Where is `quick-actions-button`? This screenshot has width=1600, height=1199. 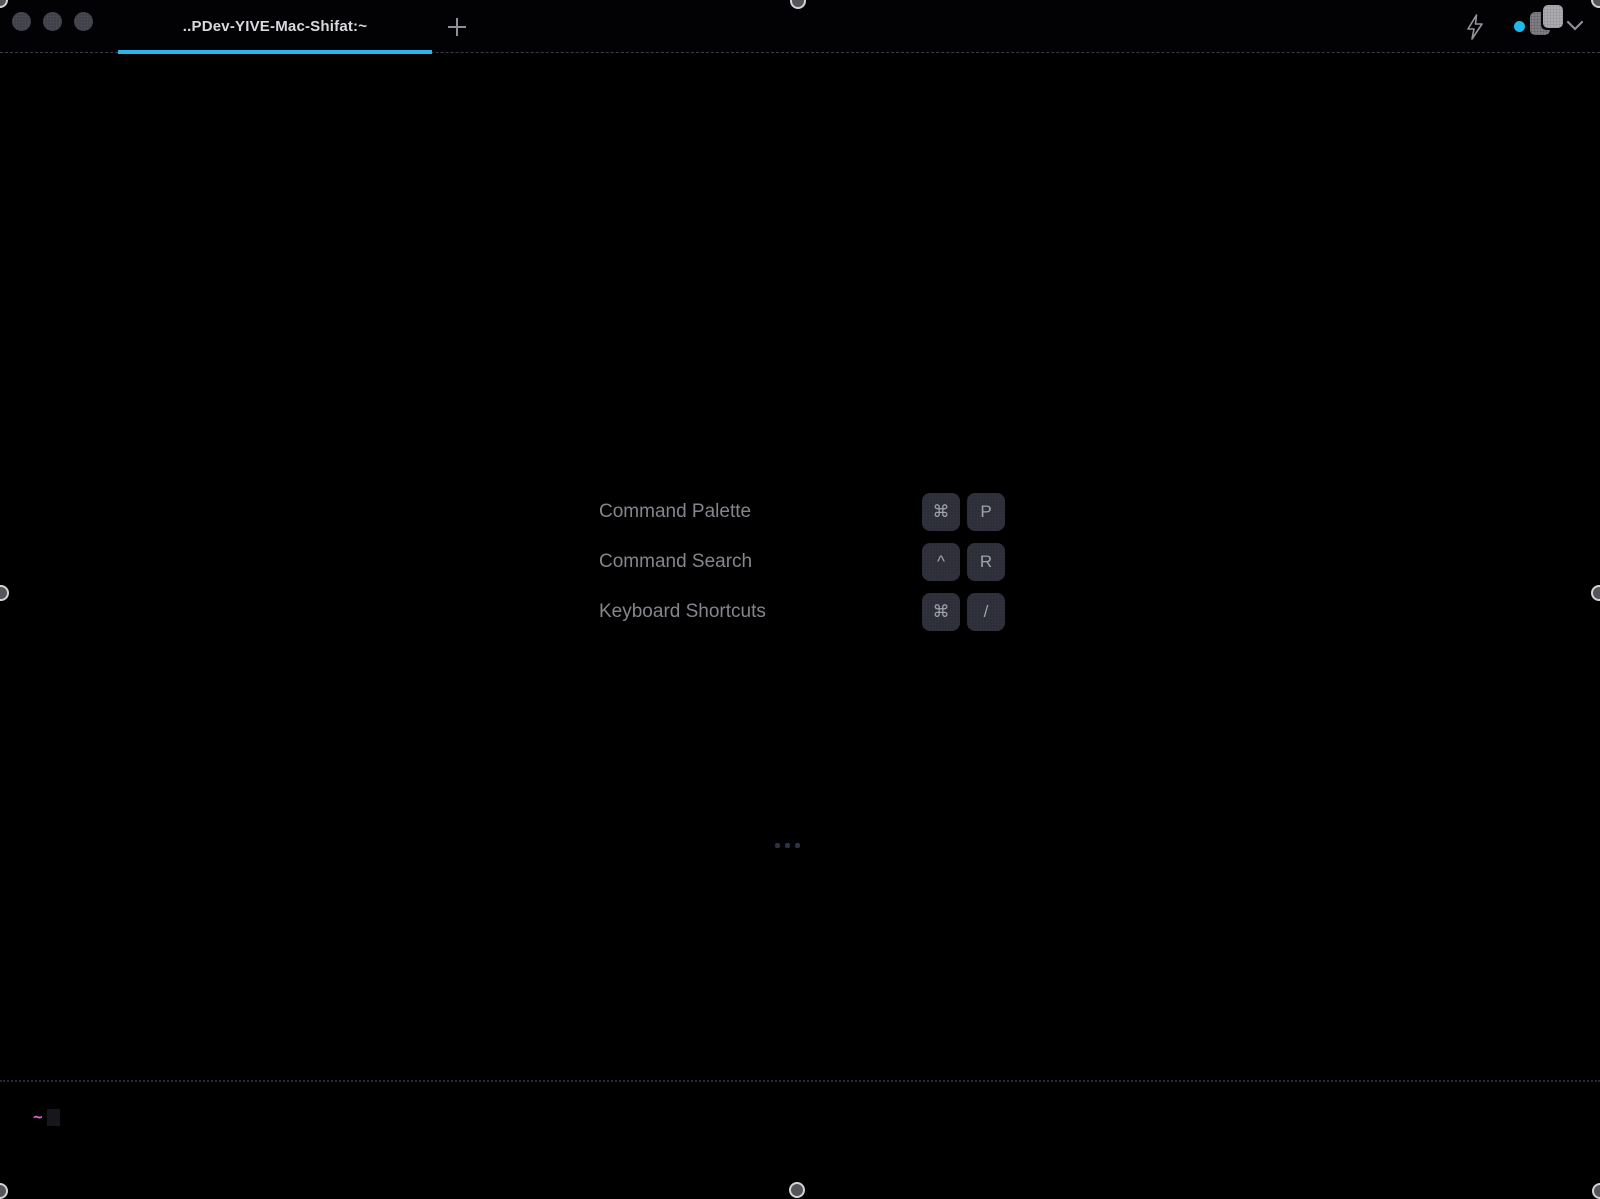 quick-actions-button is located at coordinates (1475, 27).